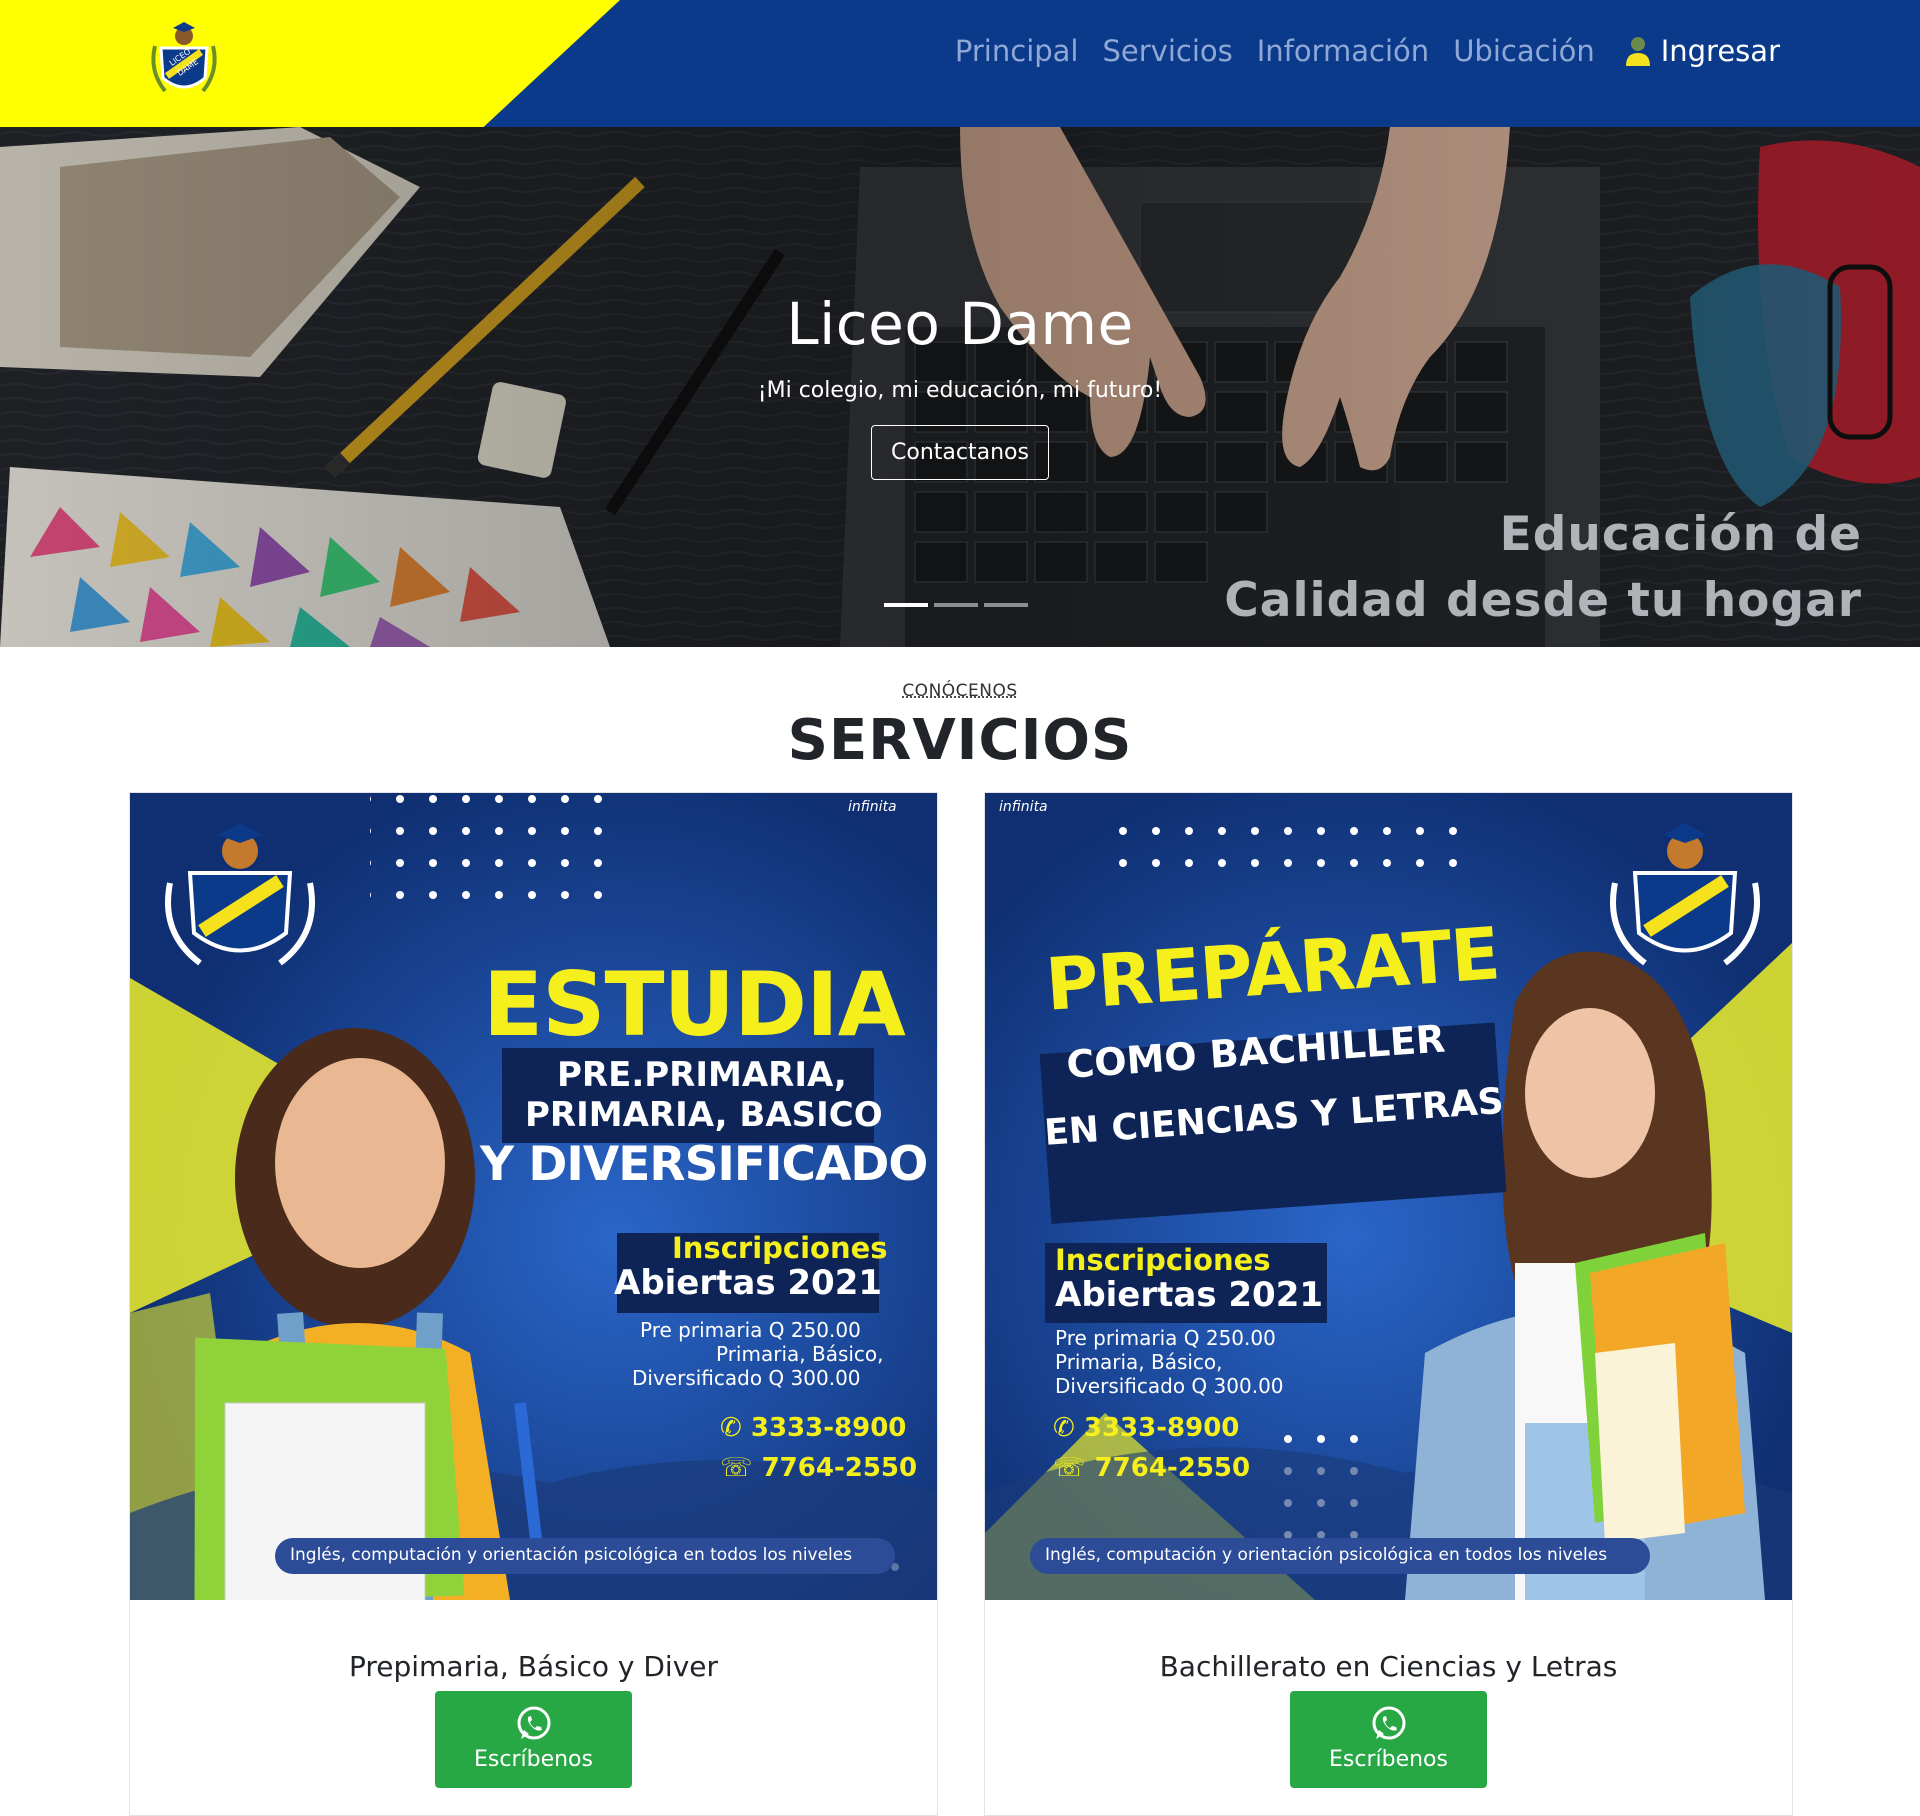  Describe the element at coordinates (960, 324) in the screenshot. I see `hero-title: Liceo Dame` at that location.